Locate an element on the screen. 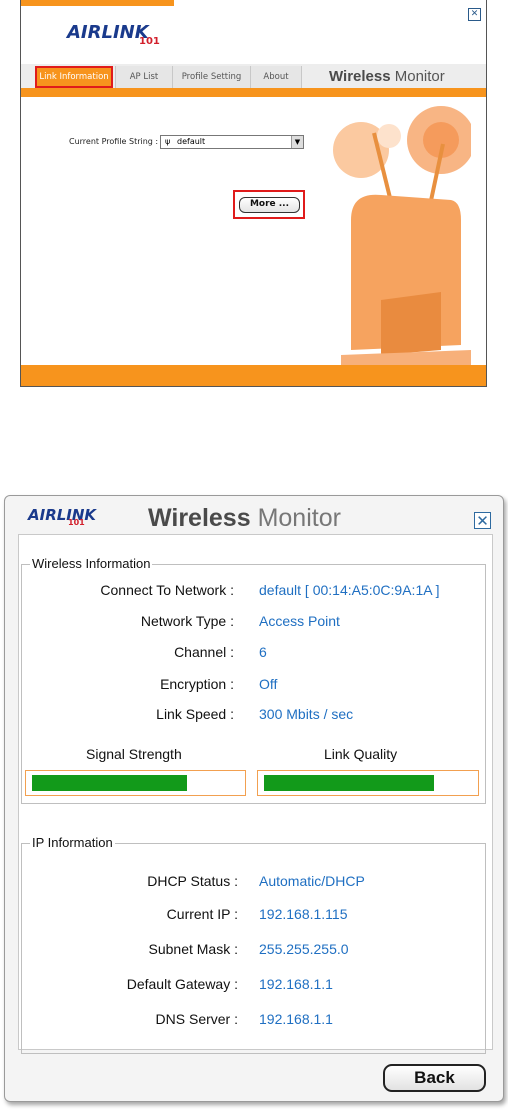 Image resolution: width=508 pixels, height=1115 pixels. dns-server-label: DNS Server : is located at coordinates (196, 1019).